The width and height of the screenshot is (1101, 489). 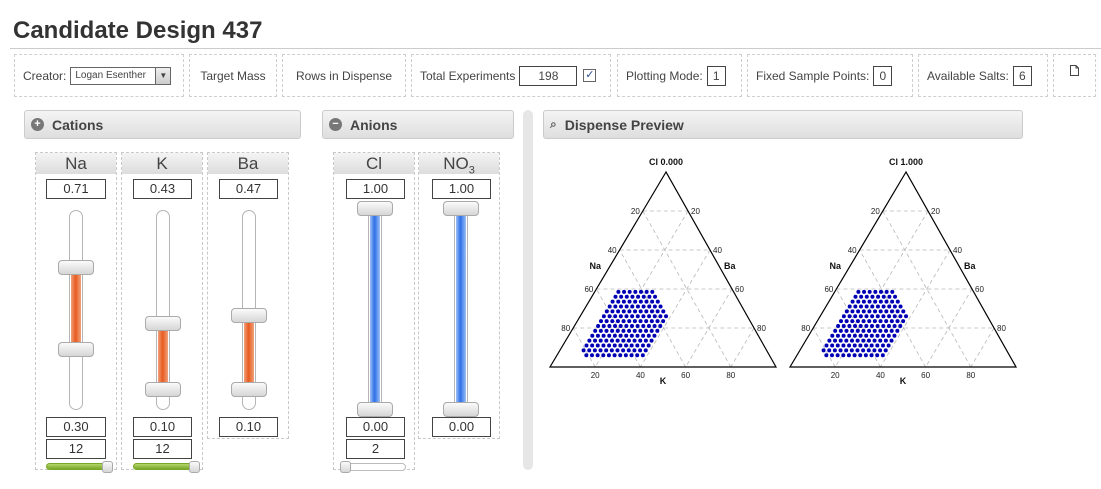 I want to click on ba-upper-handle, so click(x=249, y=315).